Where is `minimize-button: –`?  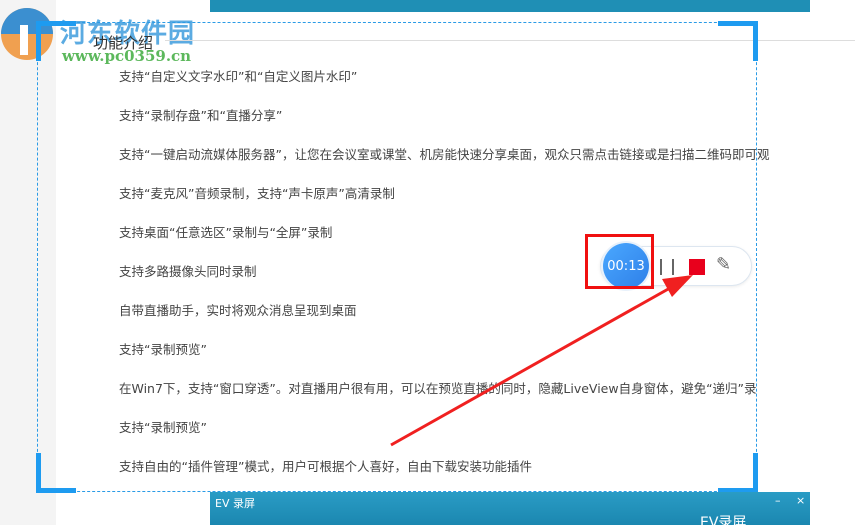 minimize-button: – is located at coordinates (778, 500).